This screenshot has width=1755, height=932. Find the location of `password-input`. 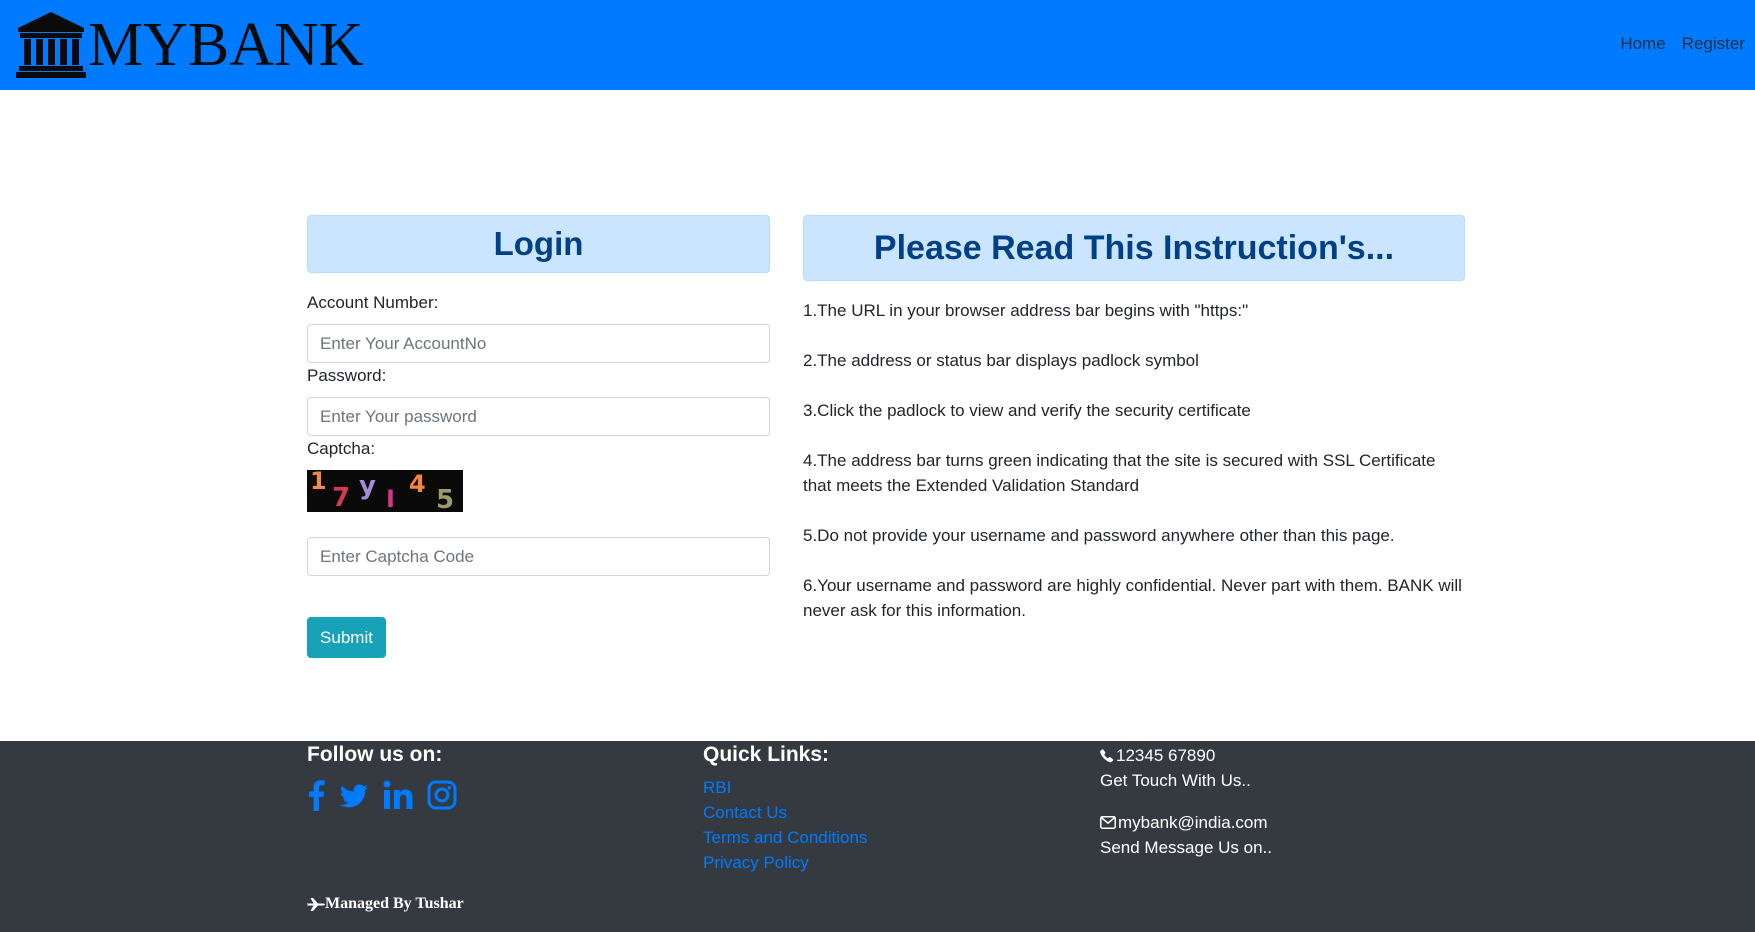

password-input is located at coordinates (538, 416).